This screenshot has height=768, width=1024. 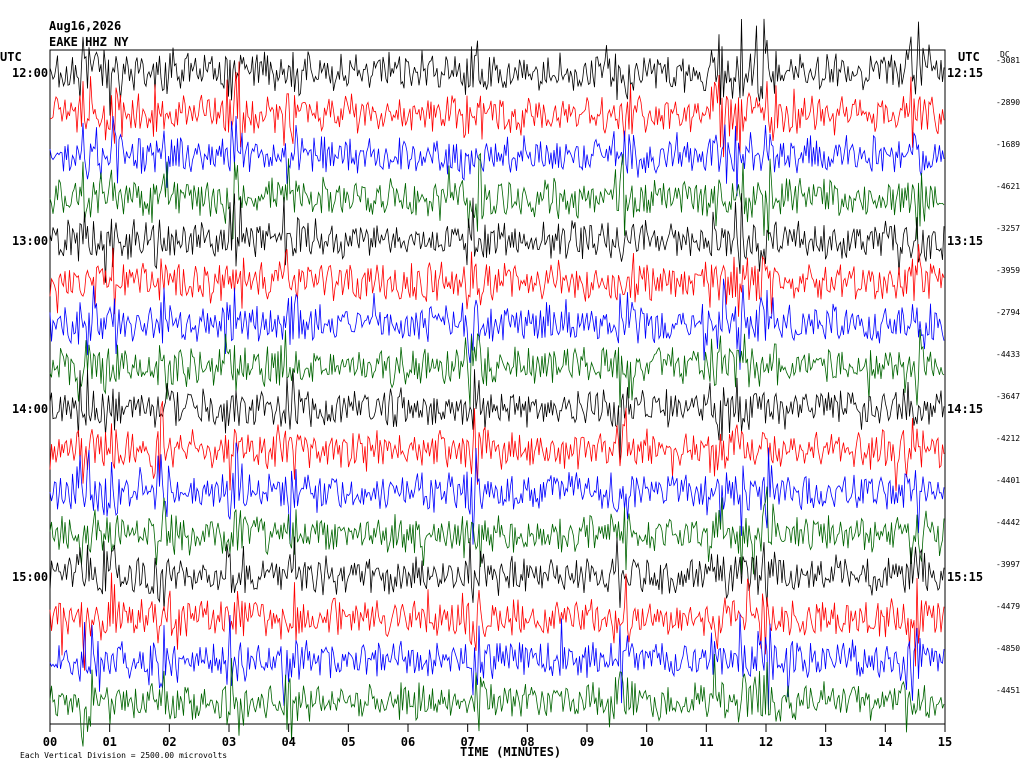 I want to click on x-tick-label: 02, so click(x=169, y=742).